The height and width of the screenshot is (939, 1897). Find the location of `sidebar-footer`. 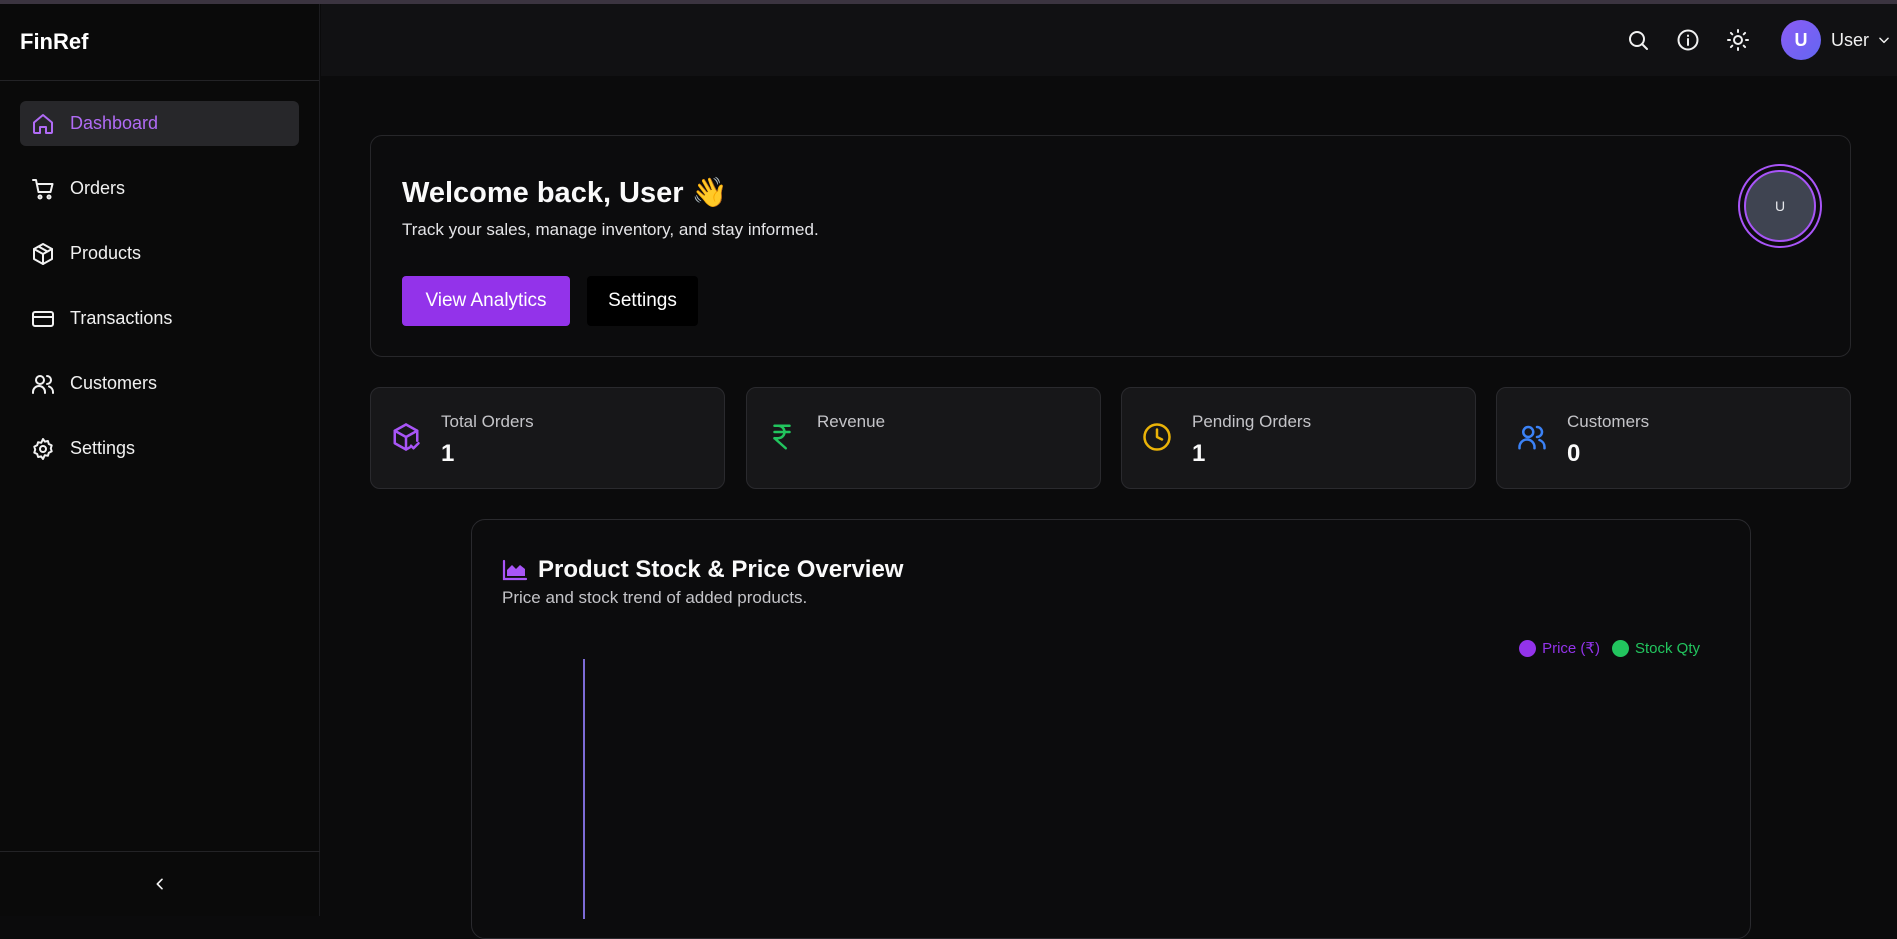

sidebar-footer is located at coordinates (160, 883).